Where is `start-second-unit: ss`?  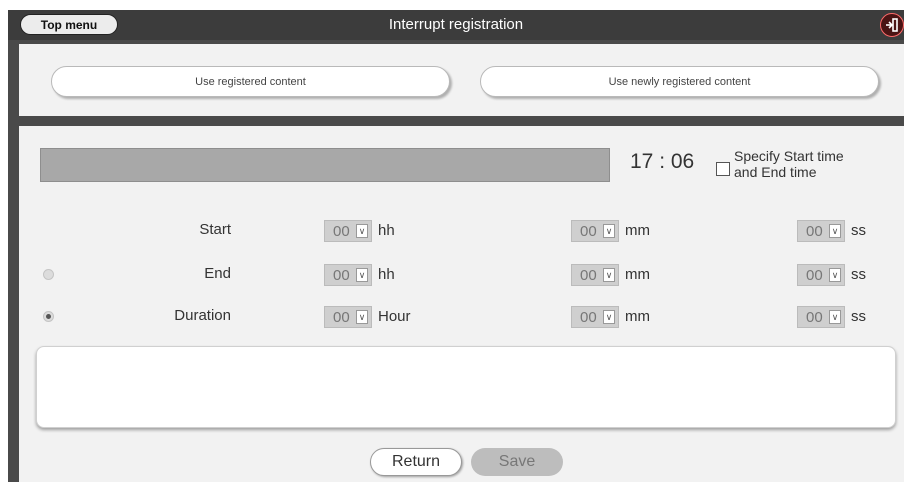
start-second-unit: ss is located at coordinates (858, 230).